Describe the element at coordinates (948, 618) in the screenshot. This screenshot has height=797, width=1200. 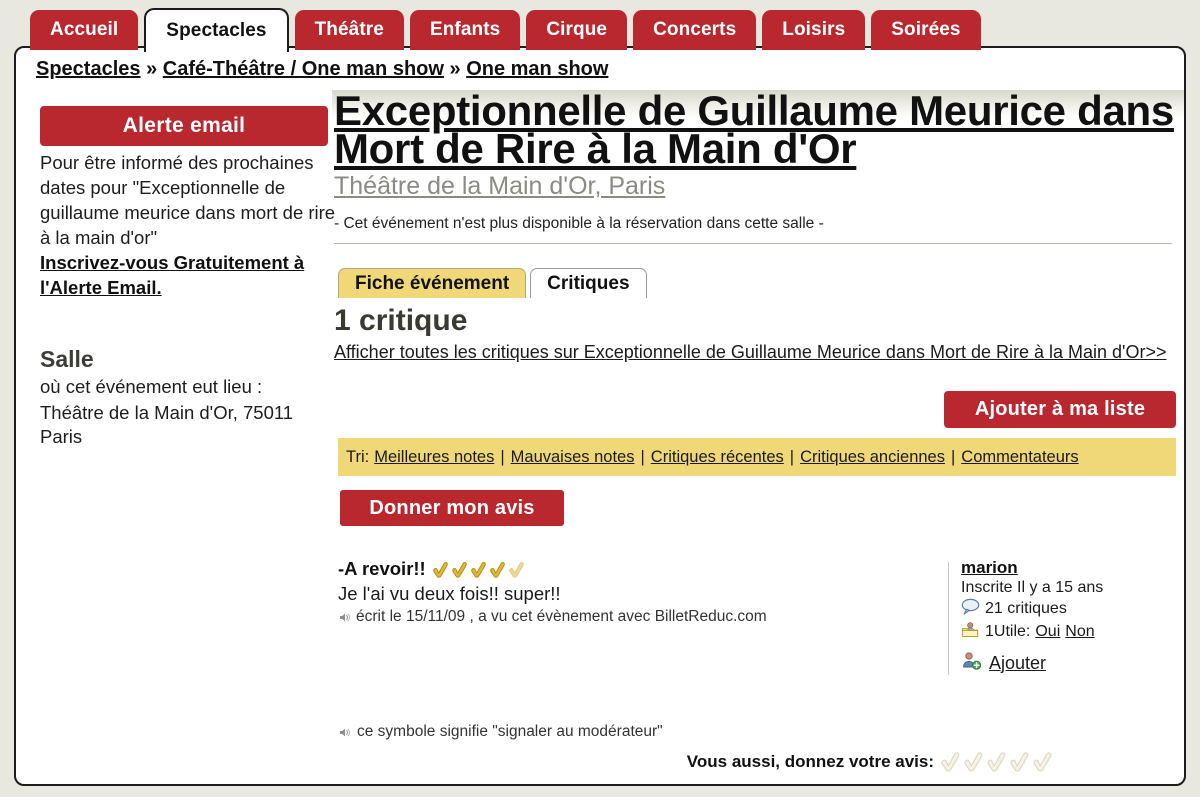
I see `review-separator` at that location.